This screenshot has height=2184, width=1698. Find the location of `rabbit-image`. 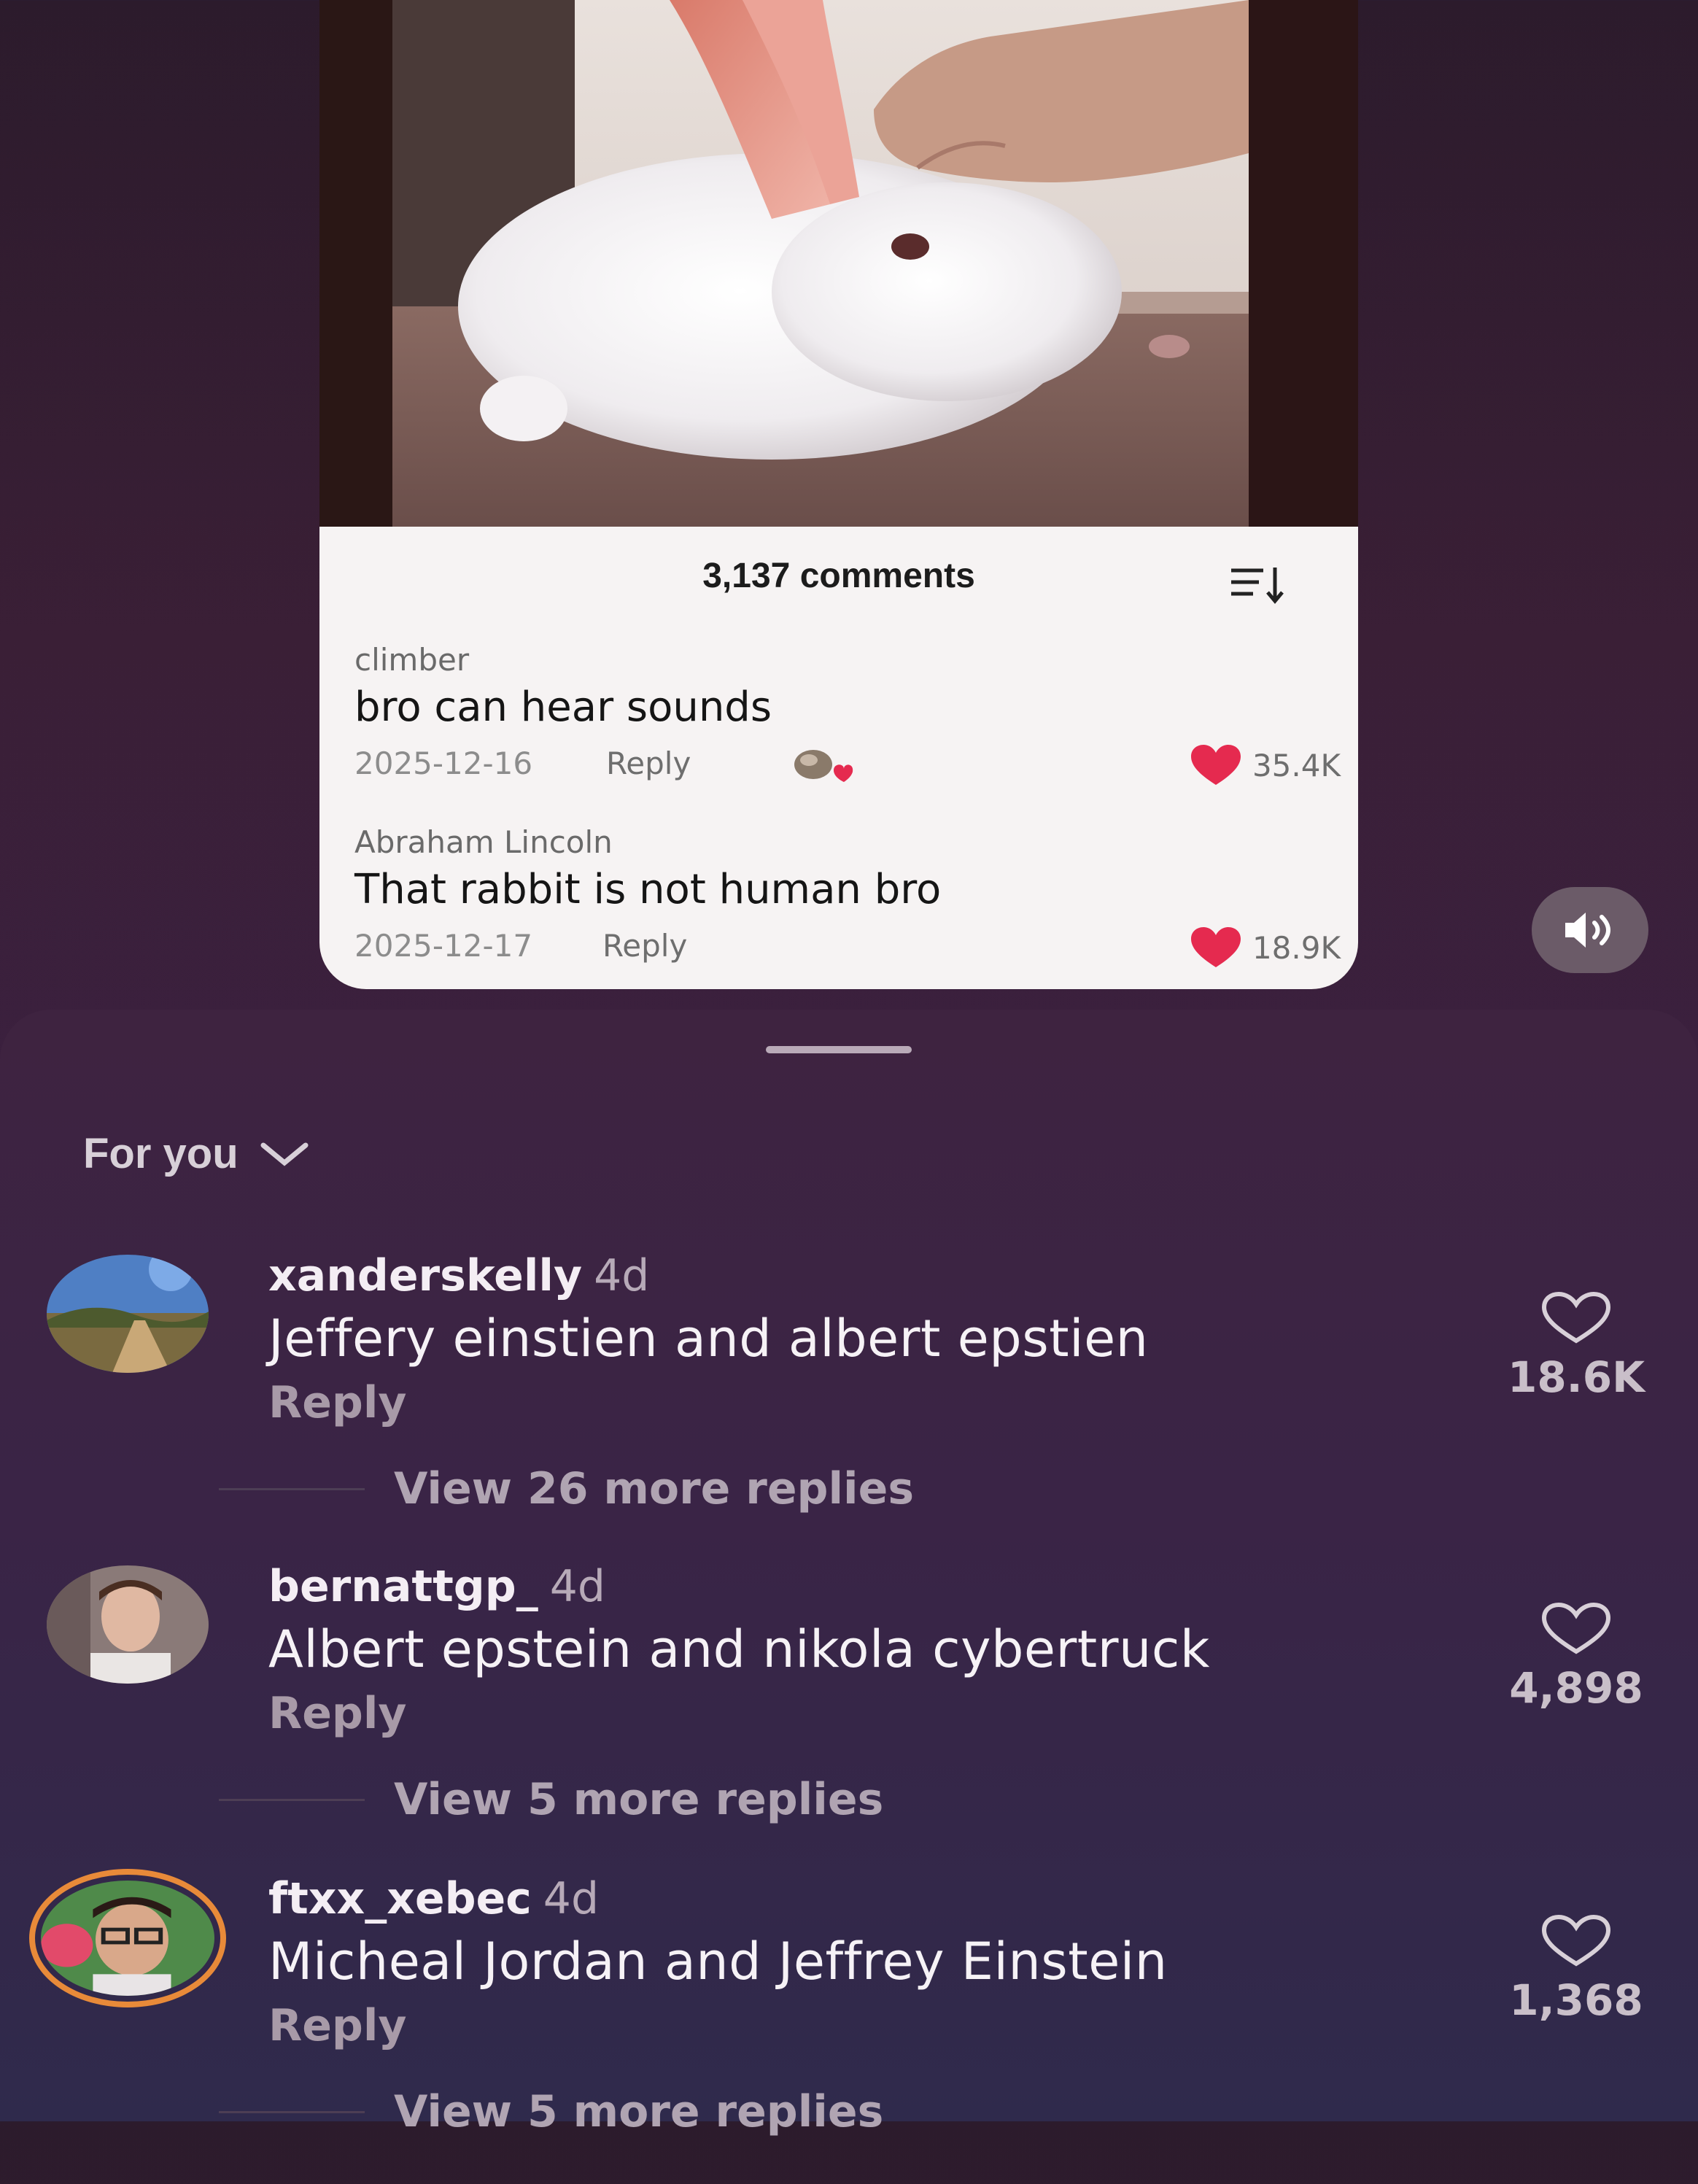

rabbit-image is located at coordinates (820, 263).